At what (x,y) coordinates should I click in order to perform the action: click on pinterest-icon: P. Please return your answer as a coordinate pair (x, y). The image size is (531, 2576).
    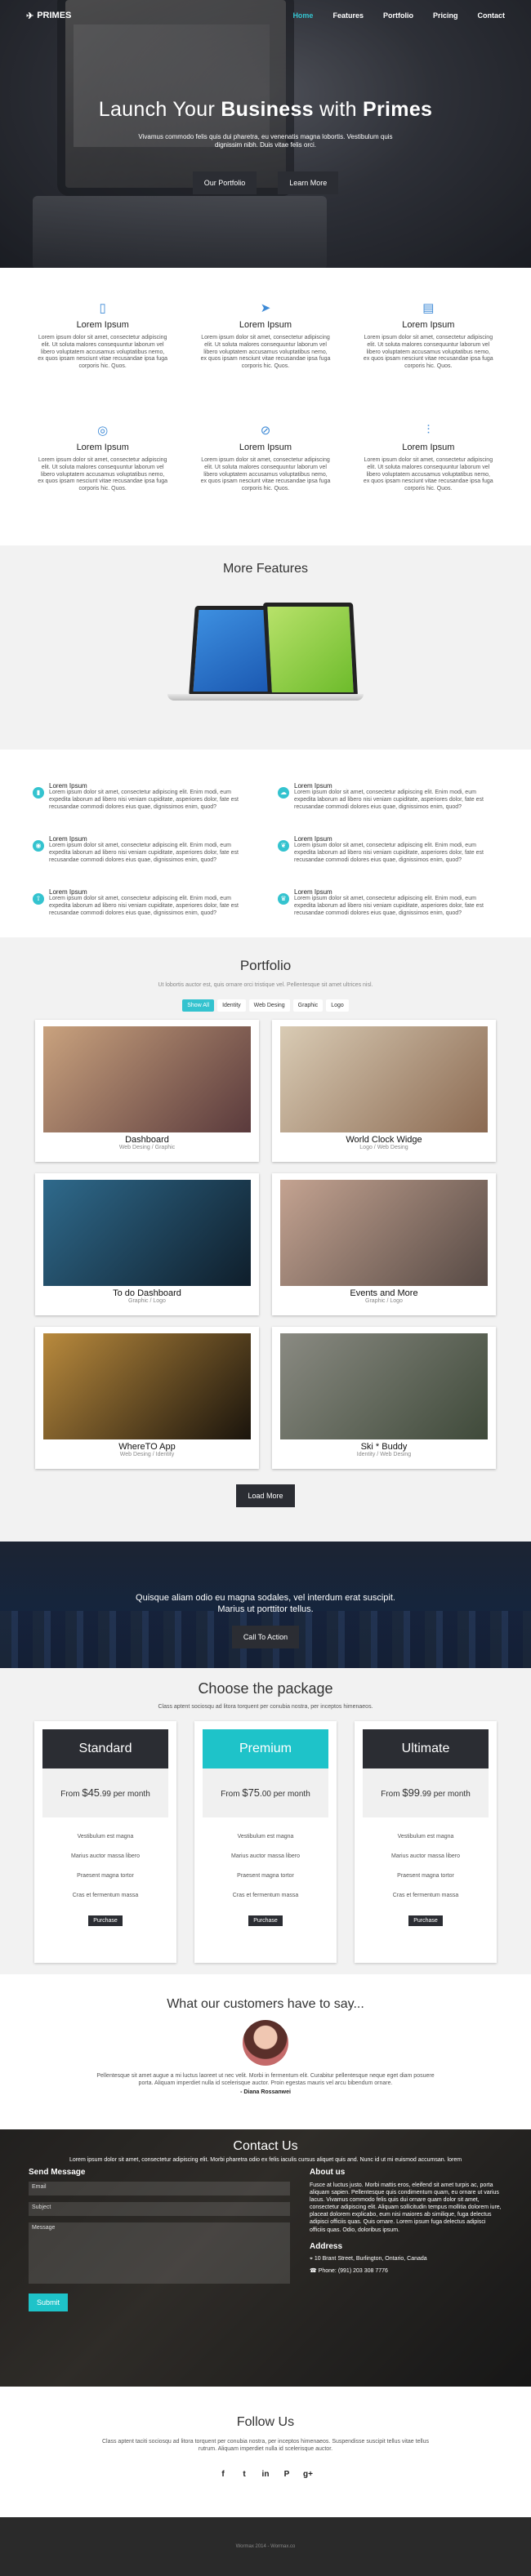
    Looking at the image, I should click on (286, 2474).